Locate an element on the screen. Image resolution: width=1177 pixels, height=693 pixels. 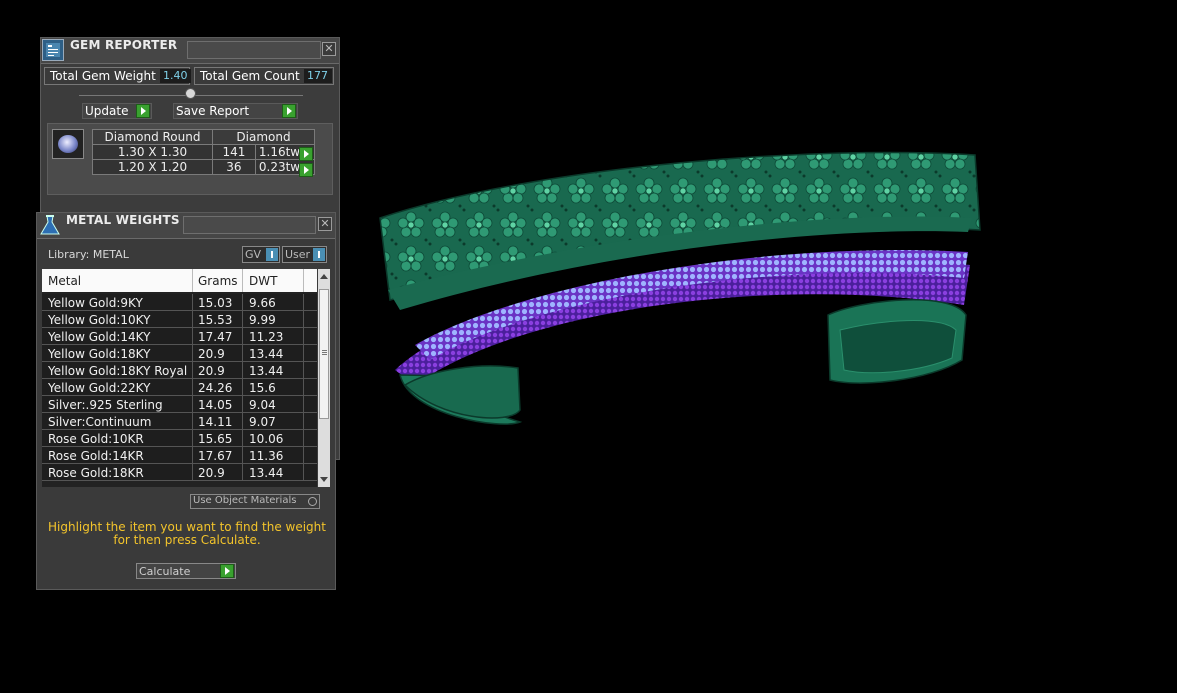
metal-row: Rose Gold:14KR 17.67 11.36 is located at coordinates (179, 455).